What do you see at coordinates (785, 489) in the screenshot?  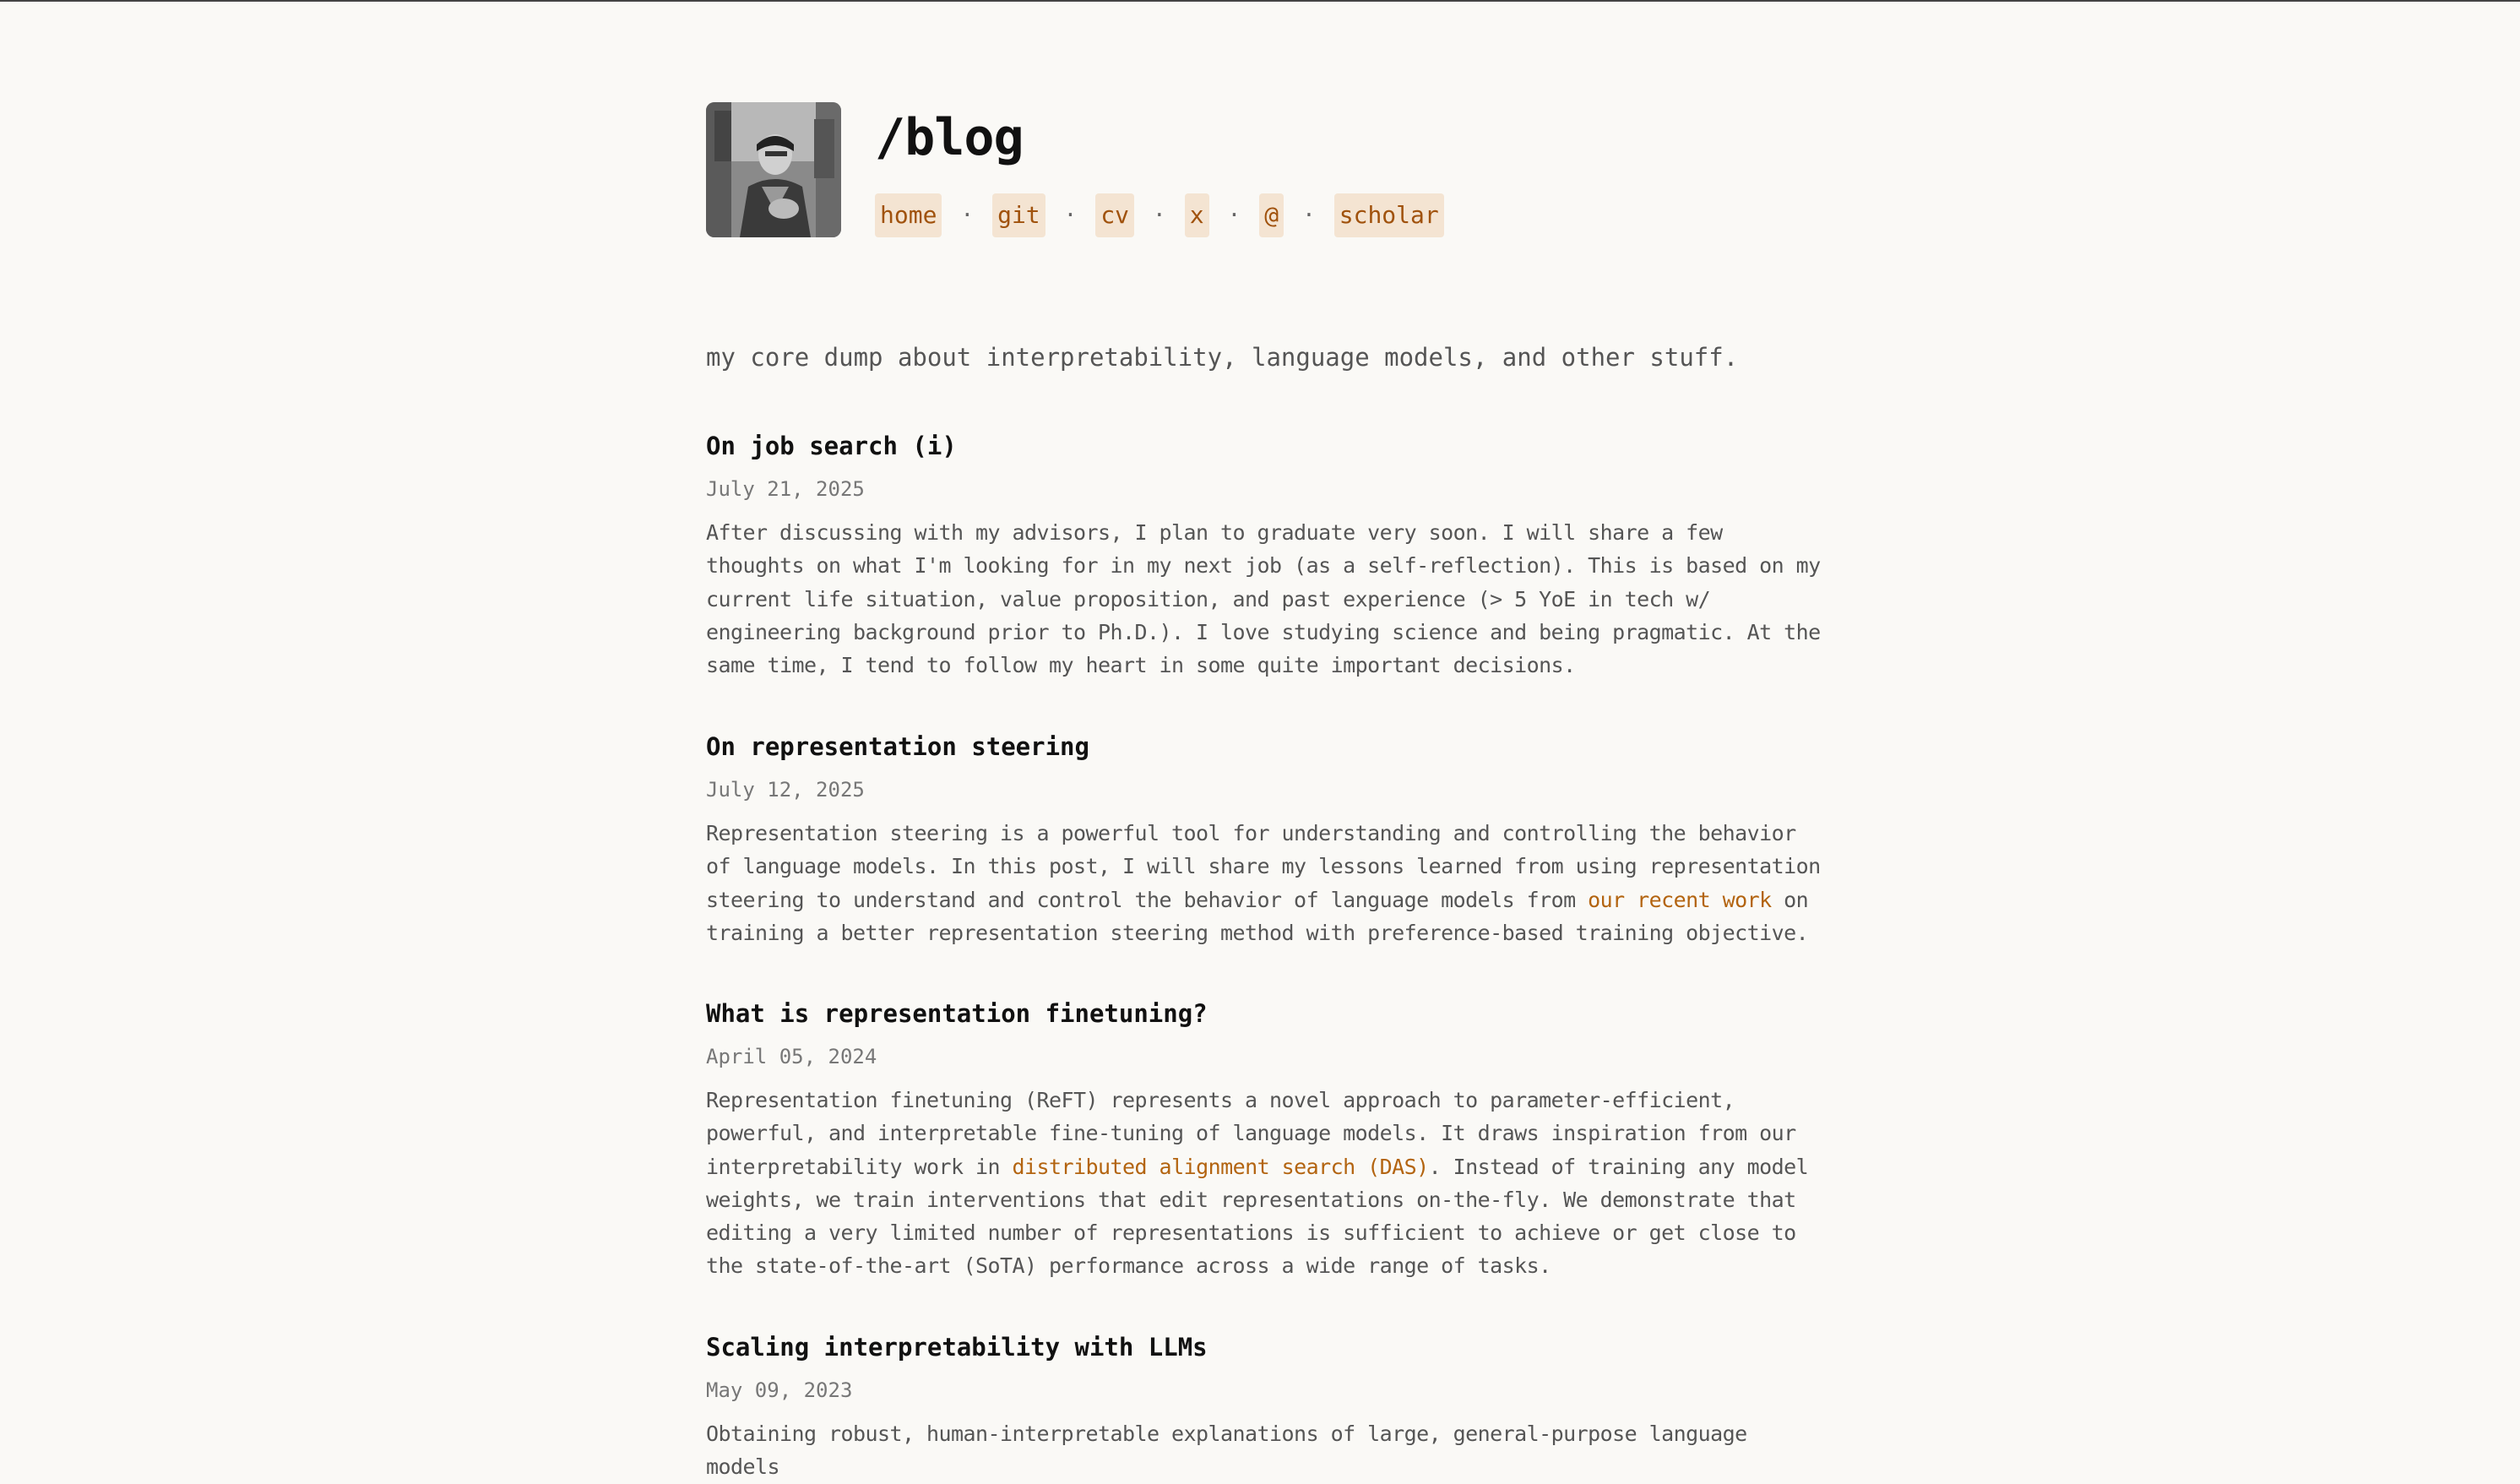 I see `post-date: July 21, 2025` at bounding box center [785, 489].